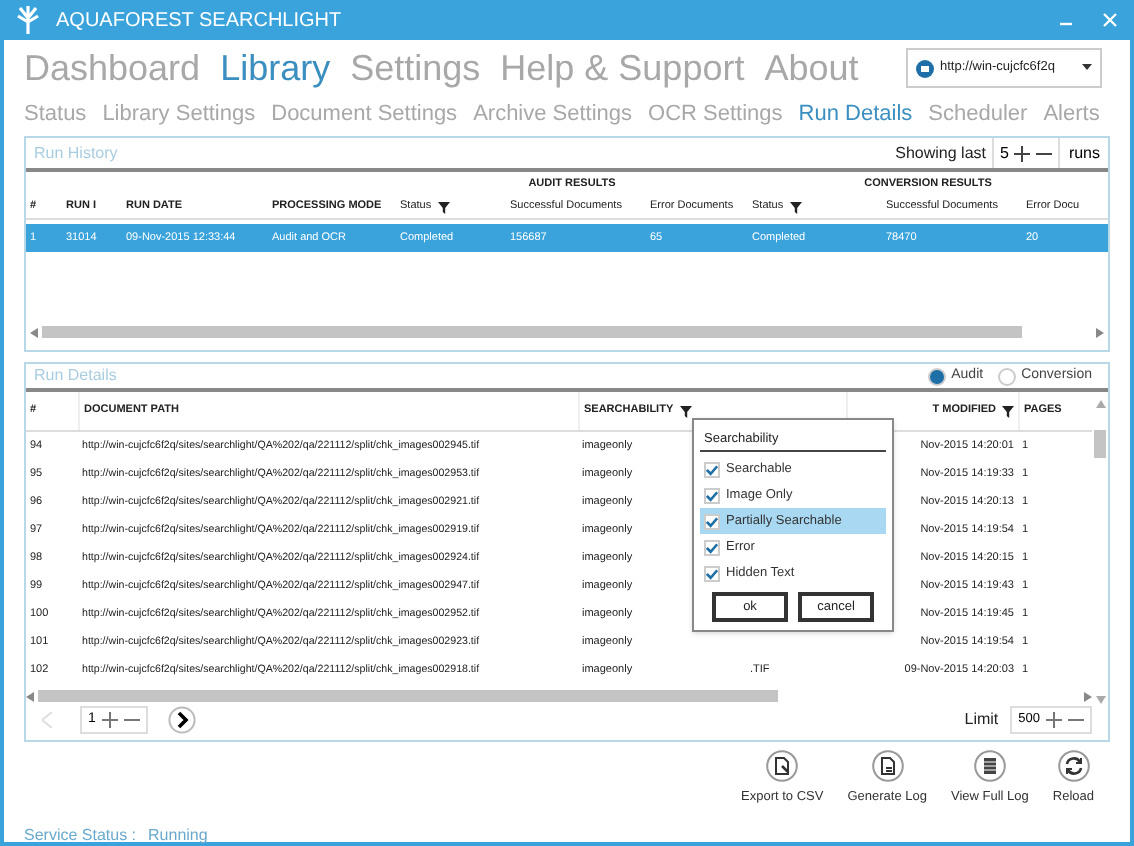 This screenshot has width=1134, height=846. I want to click on nav-tab: About, so click(811, 68).